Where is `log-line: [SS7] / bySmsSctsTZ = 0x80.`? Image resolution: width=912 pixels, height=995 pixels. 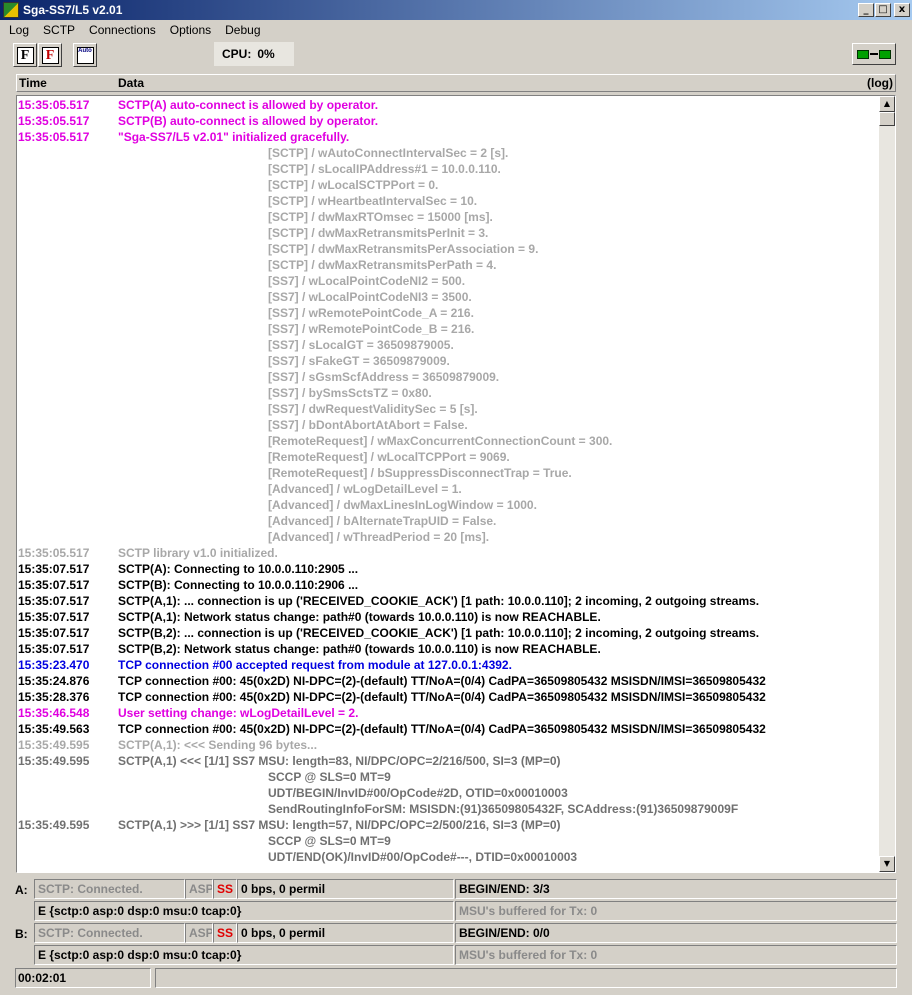 log-line: [SS7] / bySmsSctsTZ = 0x80. is located at coordinates (448, 393).